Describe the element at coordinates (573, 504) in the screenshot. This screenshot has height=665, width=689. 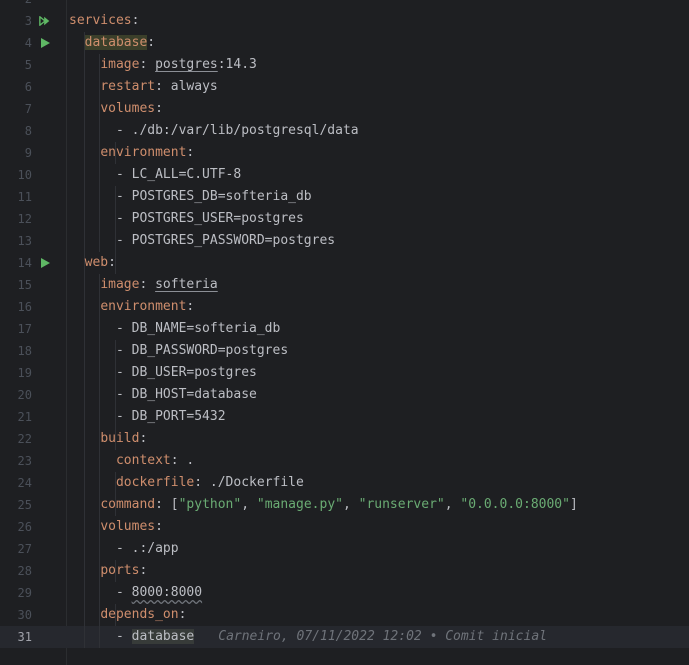
I see `code-token: ]` at that location.